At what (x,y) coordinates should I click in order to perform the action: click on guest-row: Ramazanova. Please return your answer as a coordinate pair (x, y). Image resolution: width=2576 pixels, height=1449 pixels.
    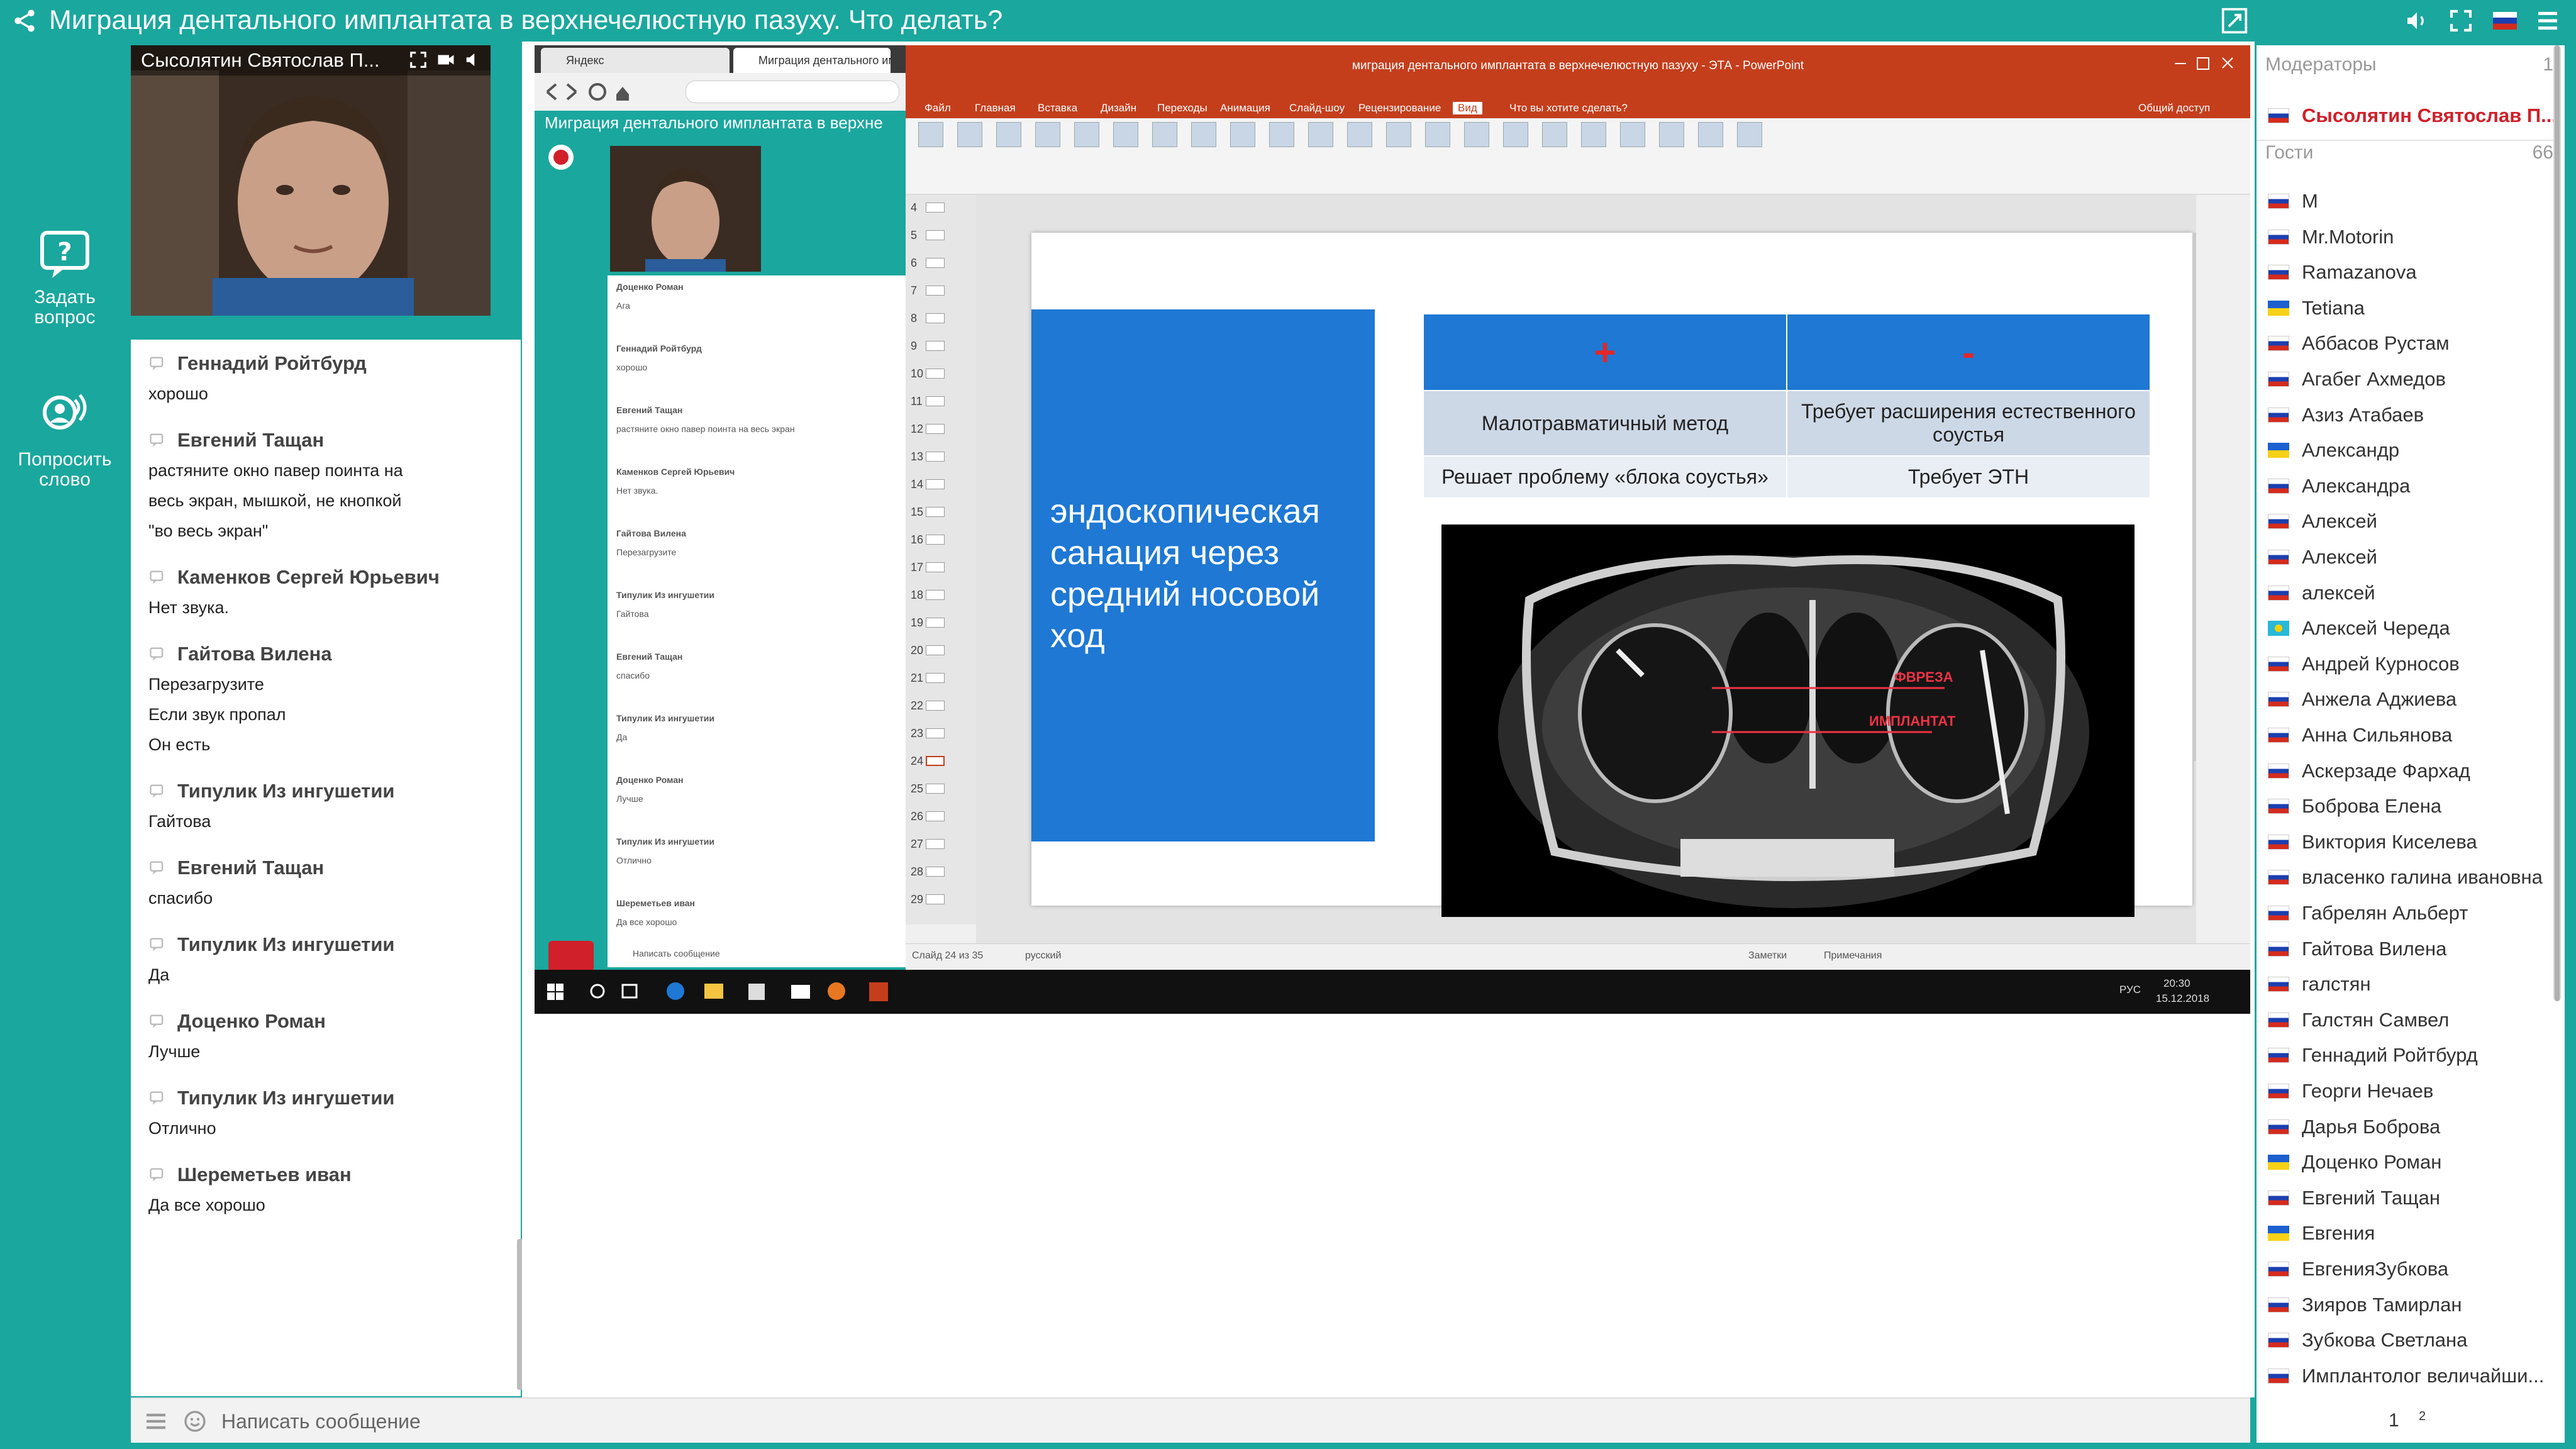
    Looking at the image, I should click on (2342, 272).